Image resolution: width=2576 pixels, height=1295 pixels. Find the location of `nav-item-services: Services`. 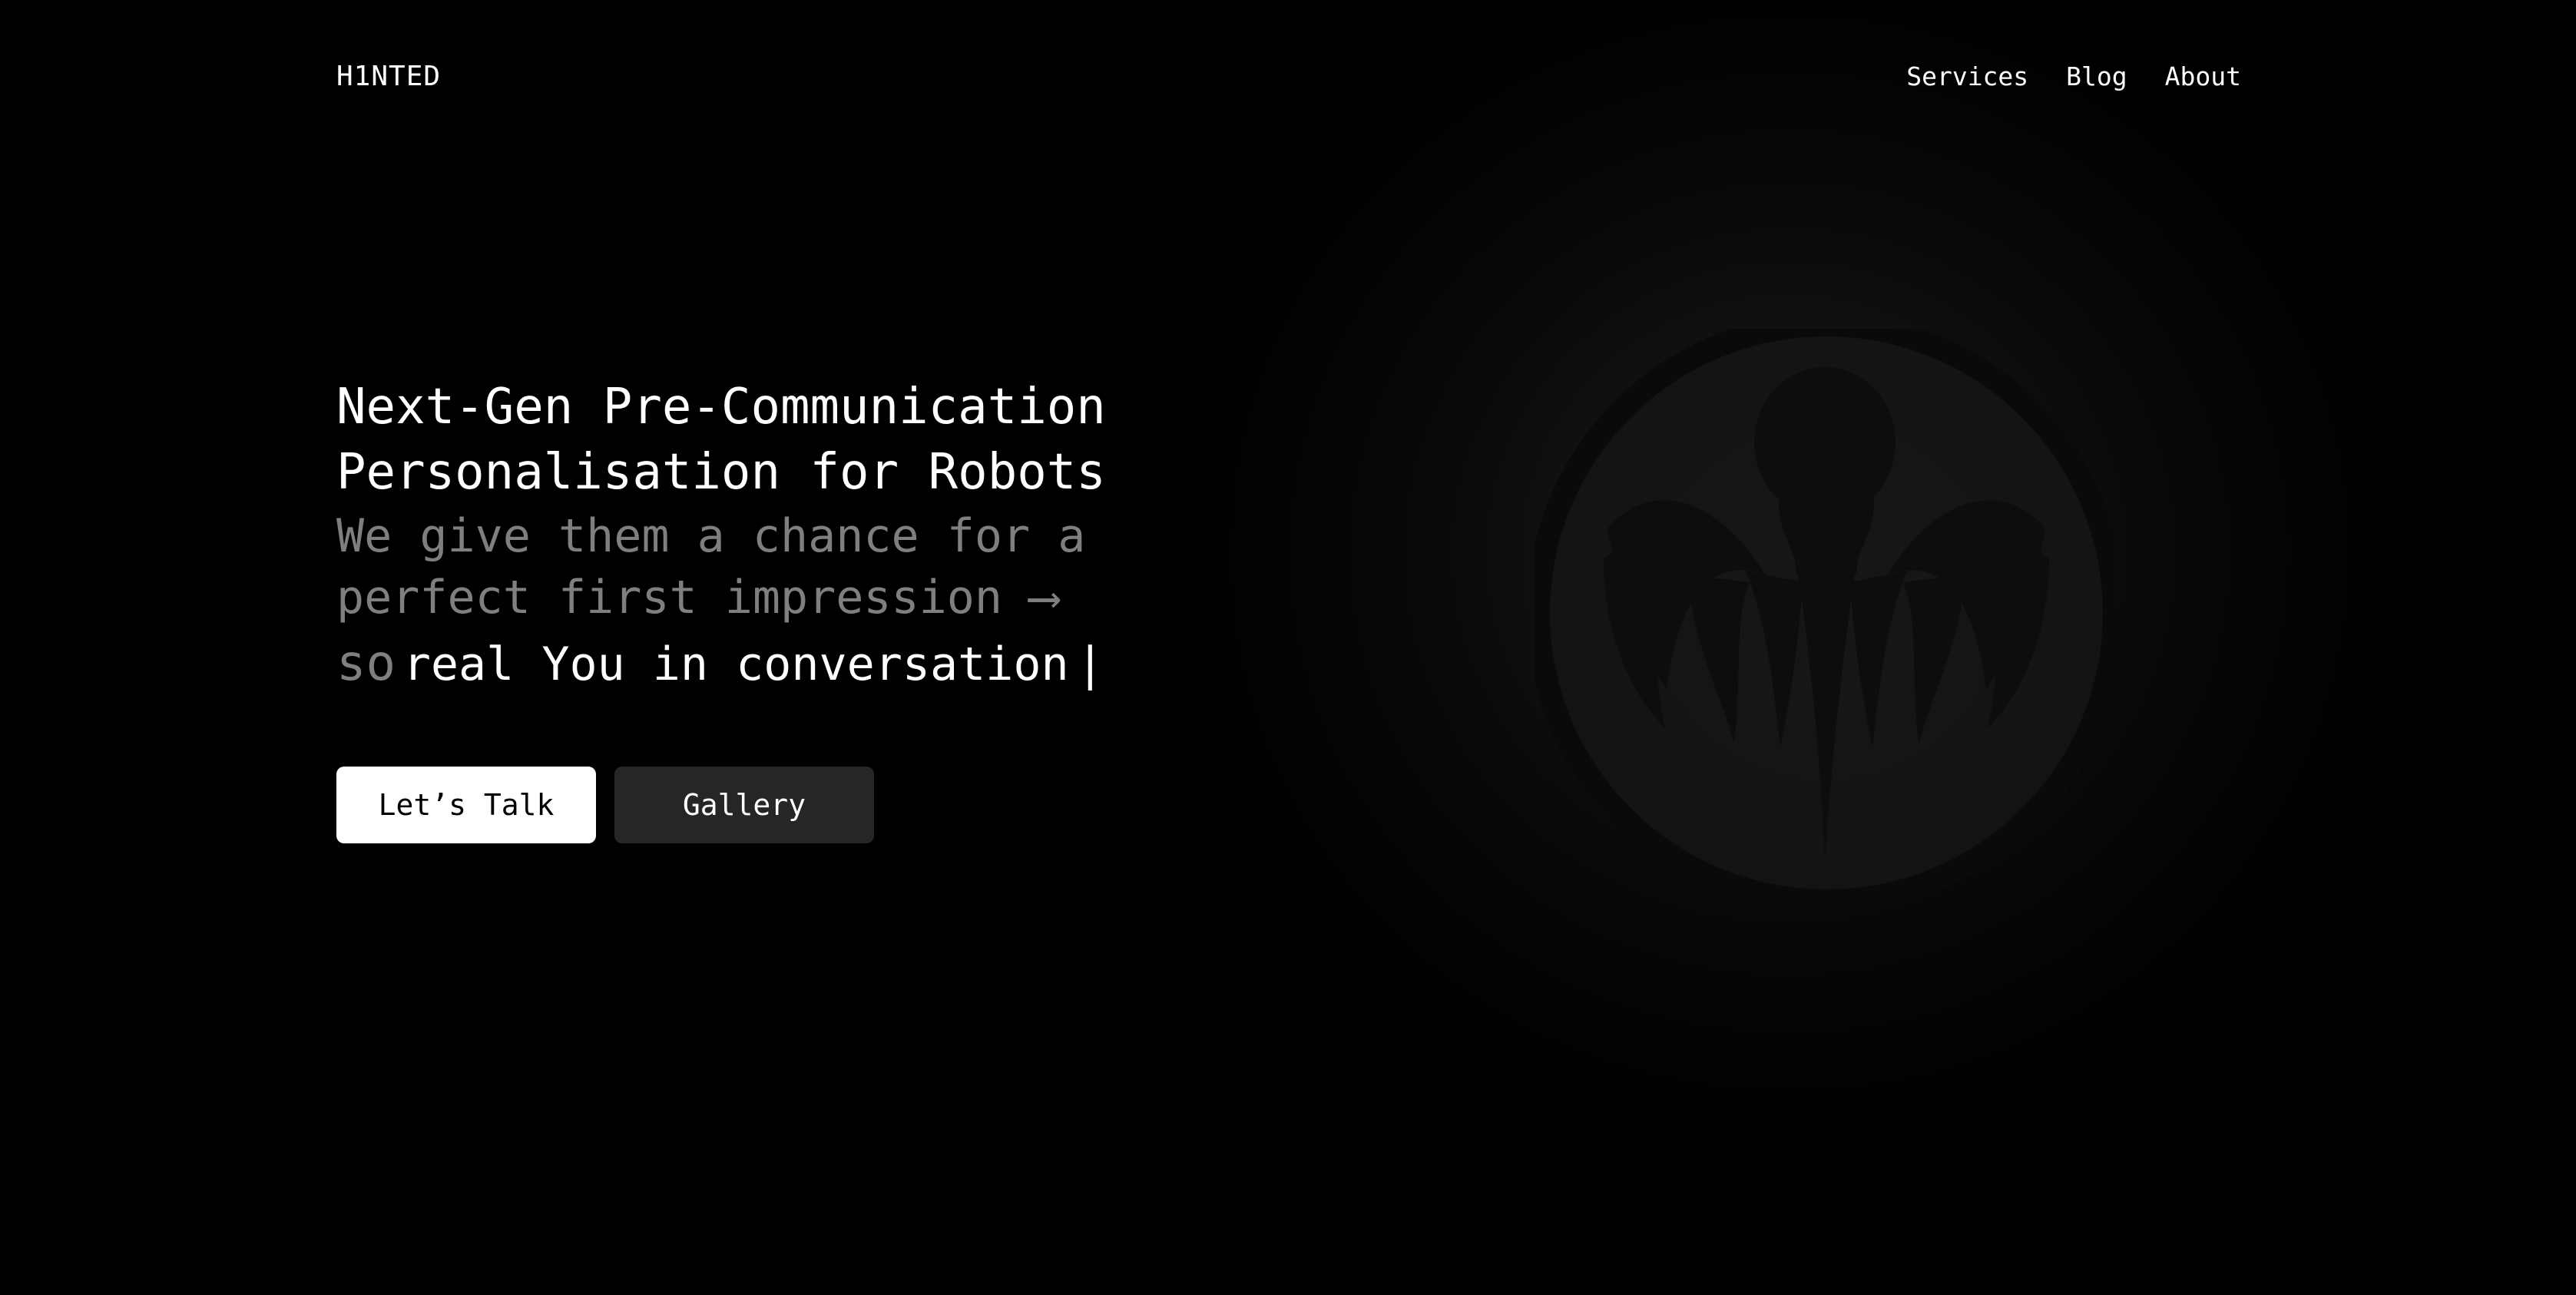

nav-item-services: Services is located at coordinates (1967, 77).